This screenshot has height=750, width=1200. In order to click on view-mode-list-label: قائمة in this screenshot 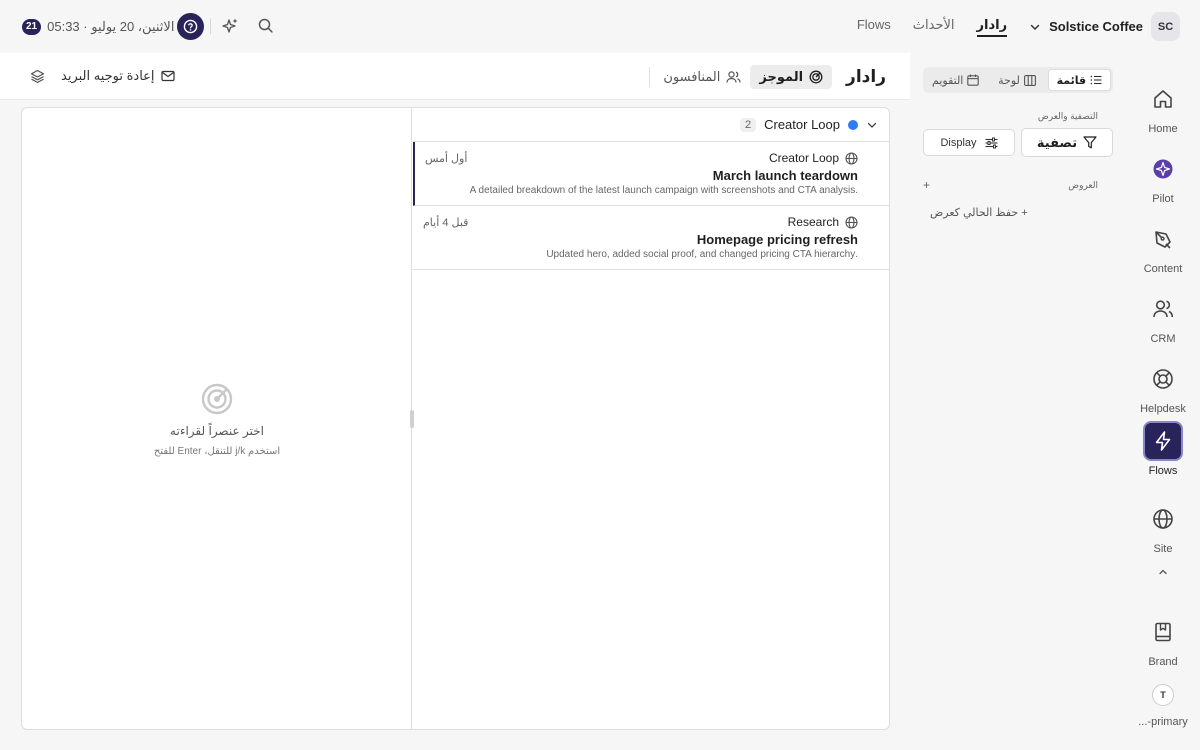, I will do `click(1071, 80)`.